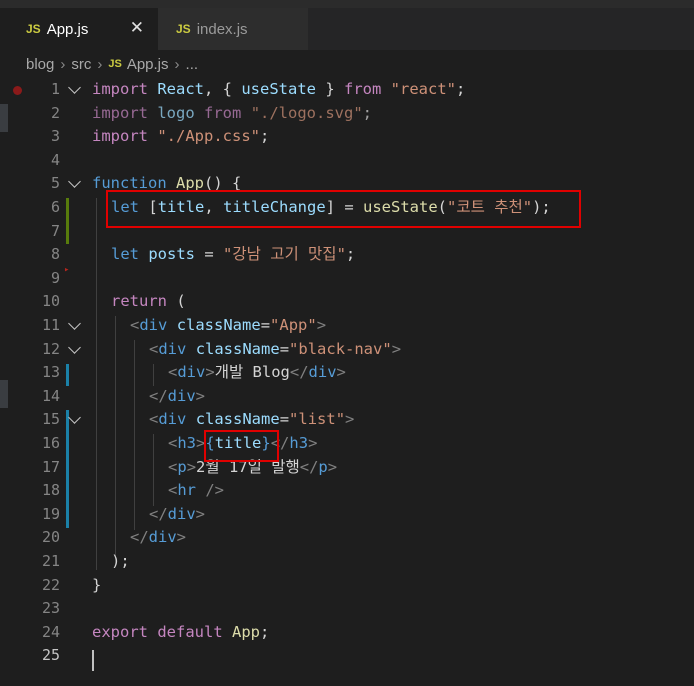  What do you see at coordinates (347, 397) in the screenshot?
I see `code-line: 14 </div>` at bounding box center [347, 397].